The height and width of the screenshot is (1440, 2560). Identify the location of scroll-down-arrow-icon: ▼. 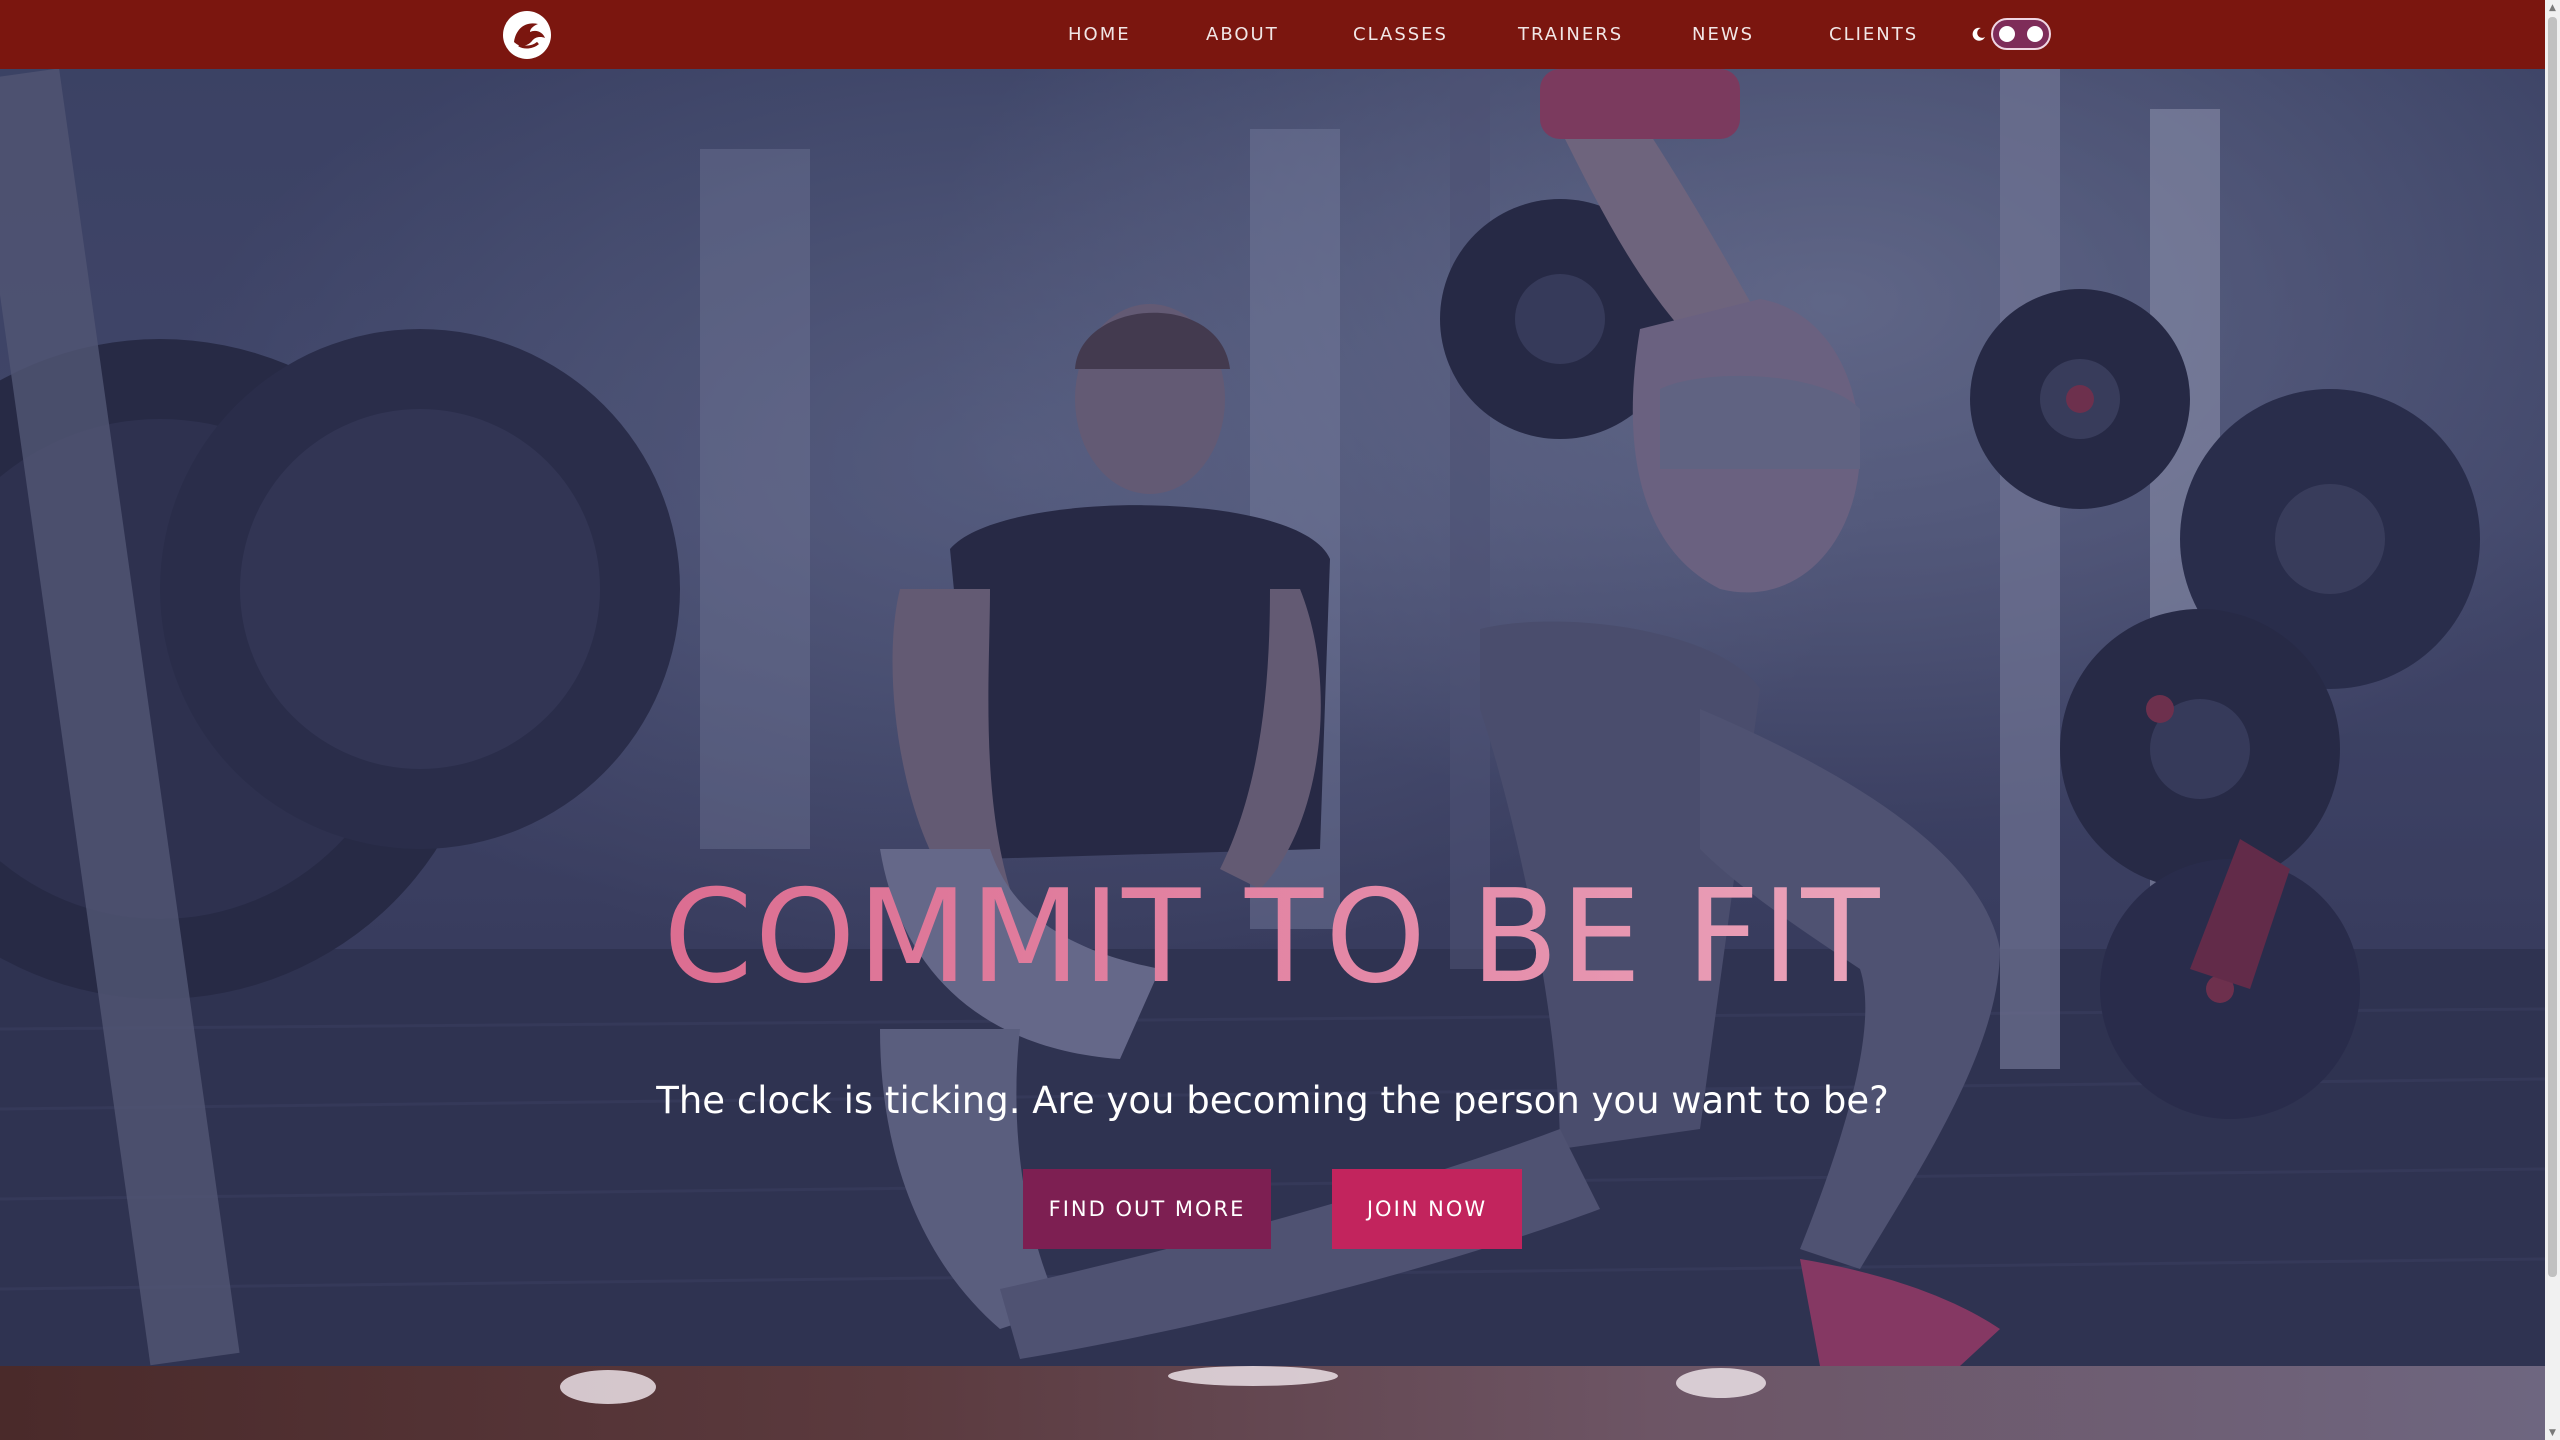
(2552, 1432).